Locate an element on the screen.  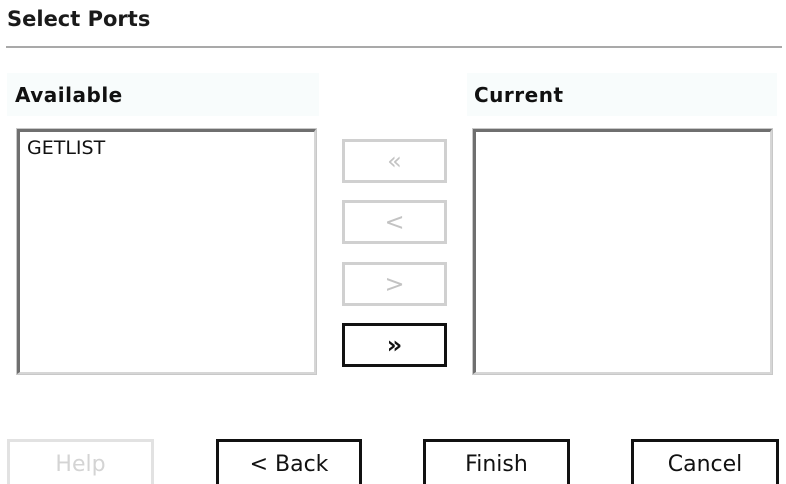
add-all-button: » is located at coordinates (394, 345).